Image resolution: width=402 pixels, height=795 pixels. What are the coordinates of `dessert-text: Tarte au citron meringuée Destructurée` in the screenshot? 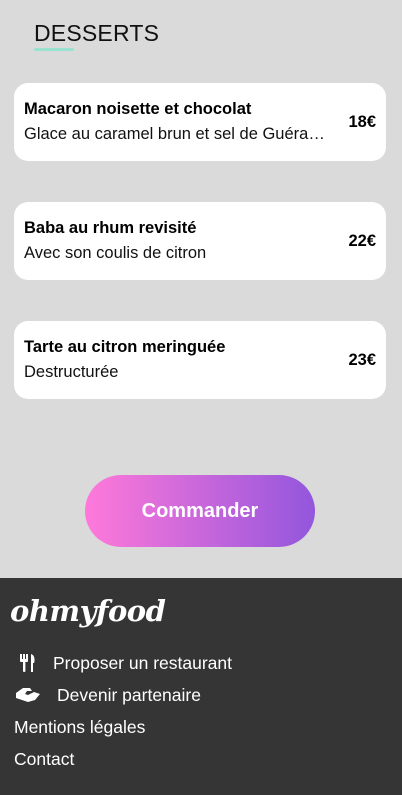 It's located at (178, 360).